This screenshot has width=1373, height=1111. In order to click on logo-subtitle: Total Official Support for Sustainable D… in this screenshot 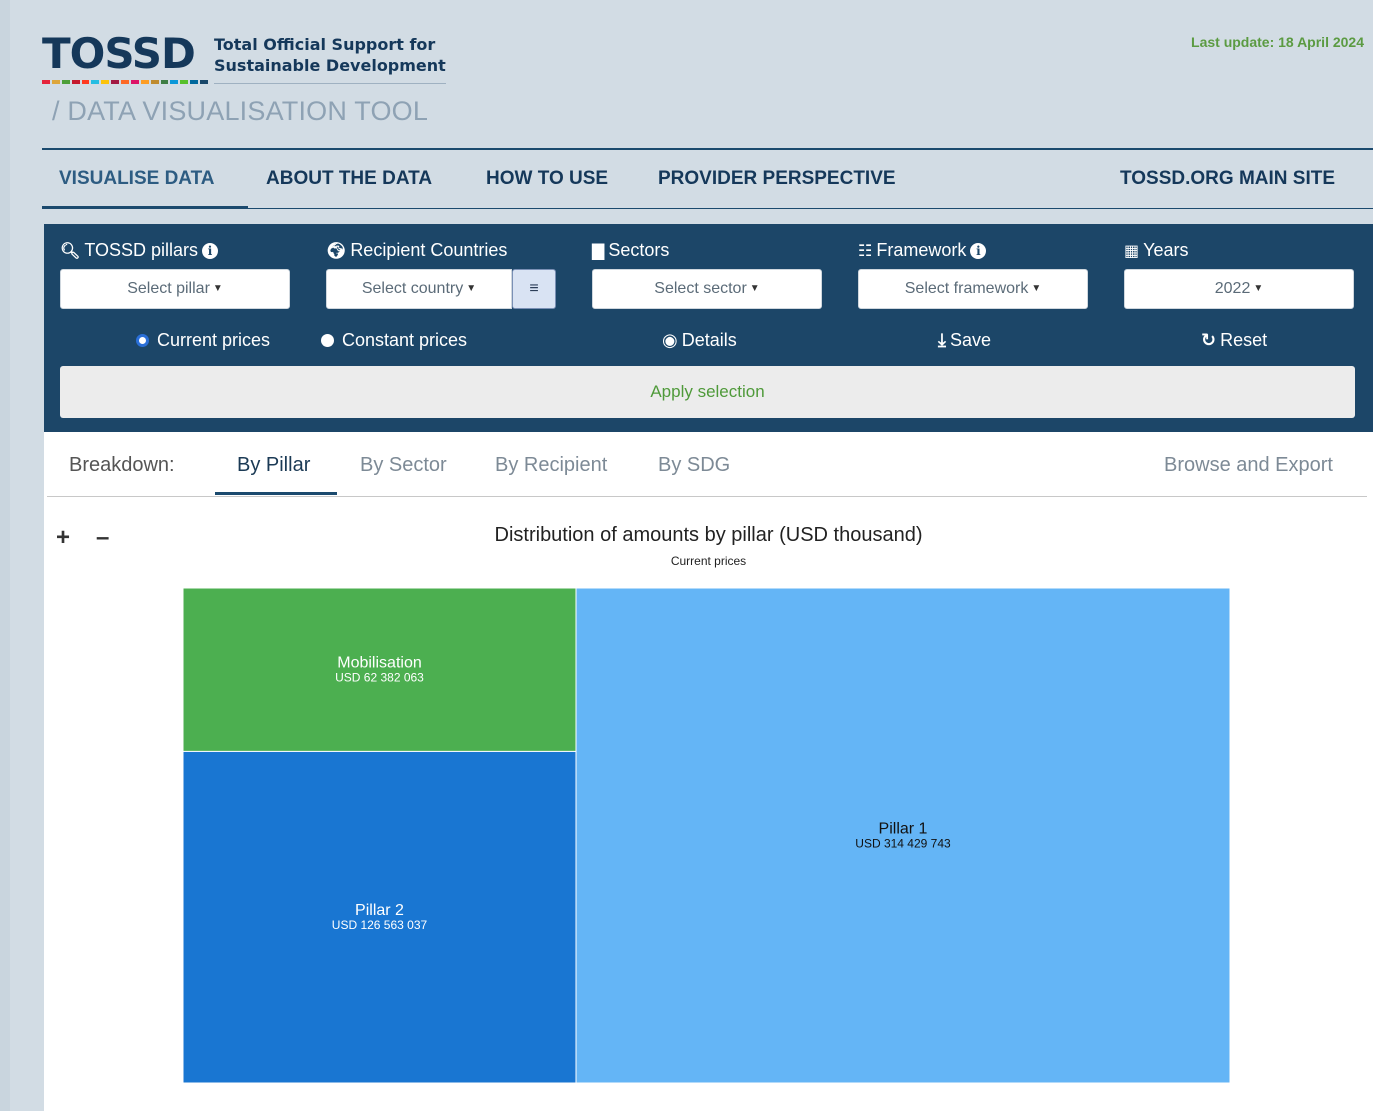, I will do `click(334, 55)`.